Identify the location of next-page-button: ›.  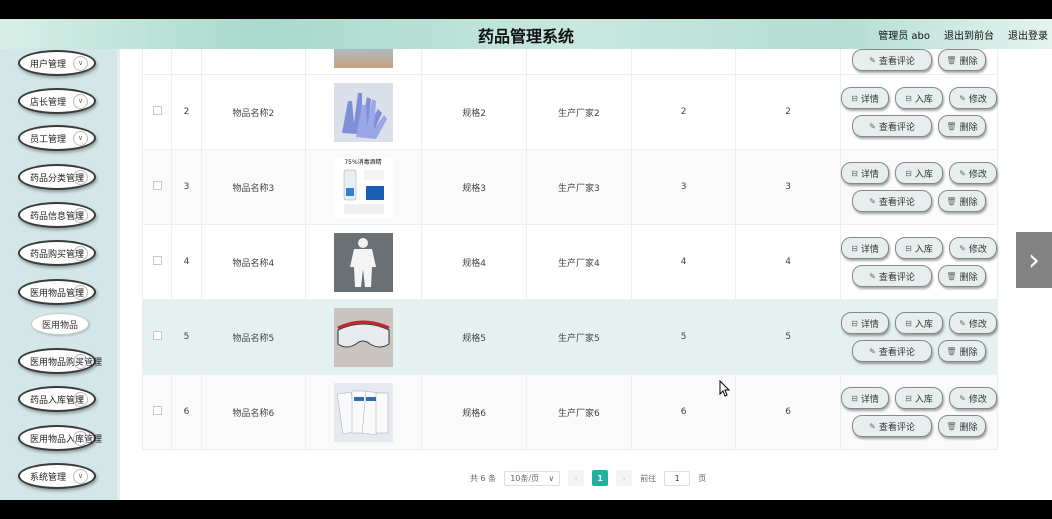
(624, 478).